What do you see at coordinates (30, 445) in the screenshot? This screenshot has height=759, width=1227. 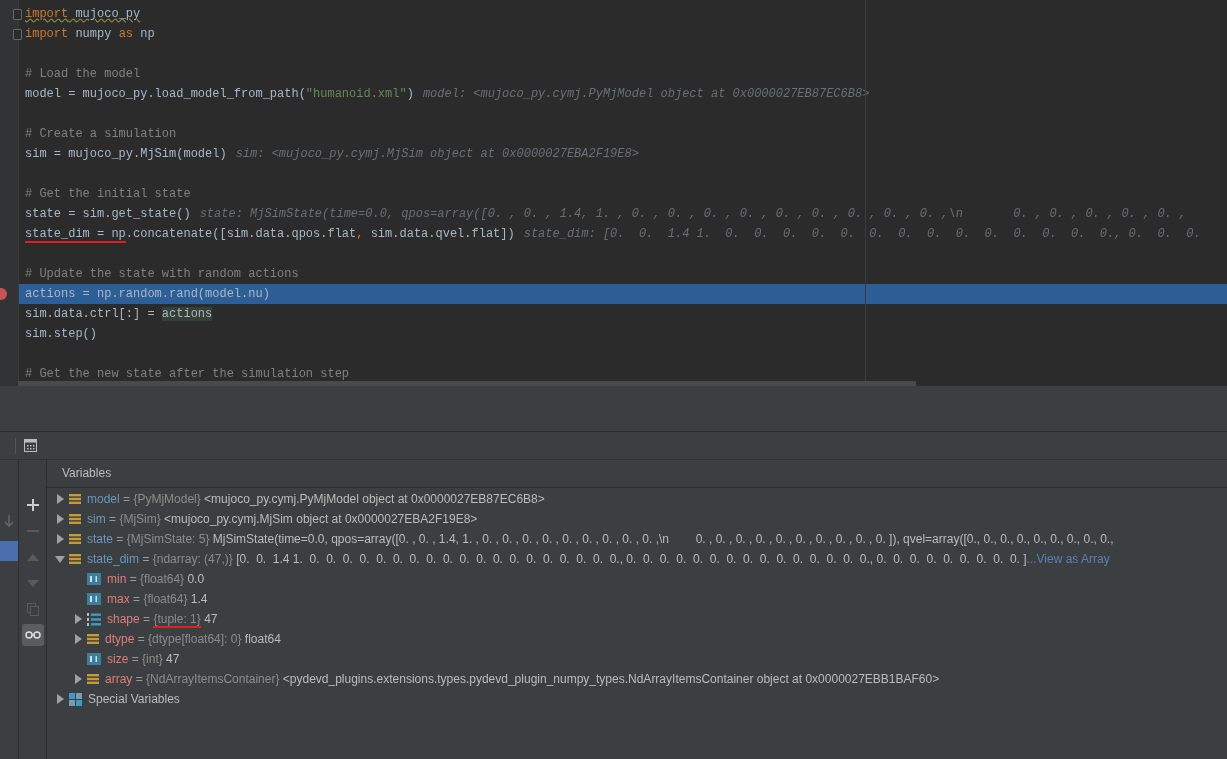 I see `calculator-icon` at bounding box center [30, 445].